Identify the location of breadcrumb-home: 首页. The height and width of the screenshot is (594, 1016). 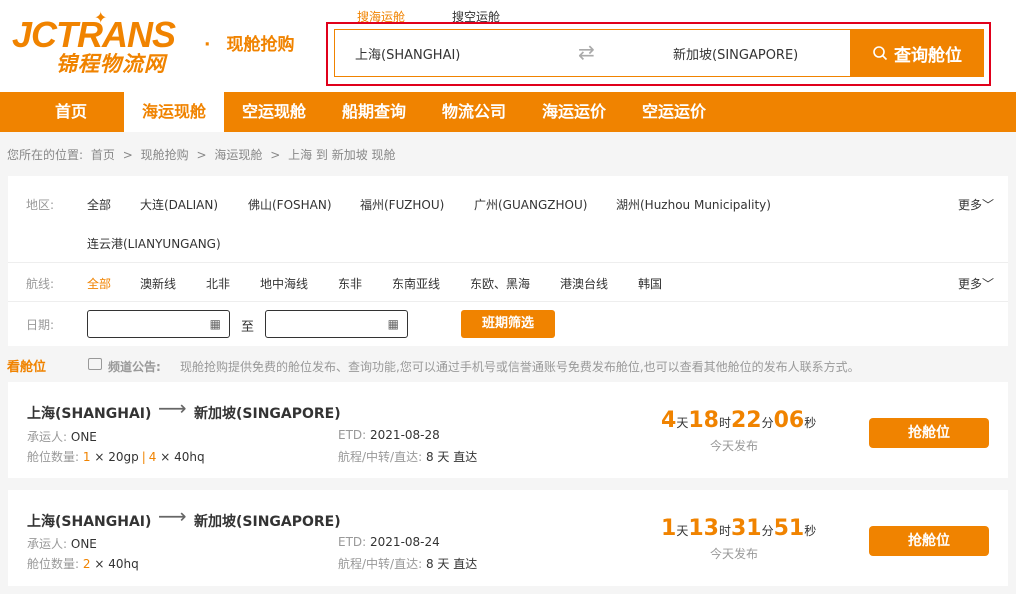
(103, 155).